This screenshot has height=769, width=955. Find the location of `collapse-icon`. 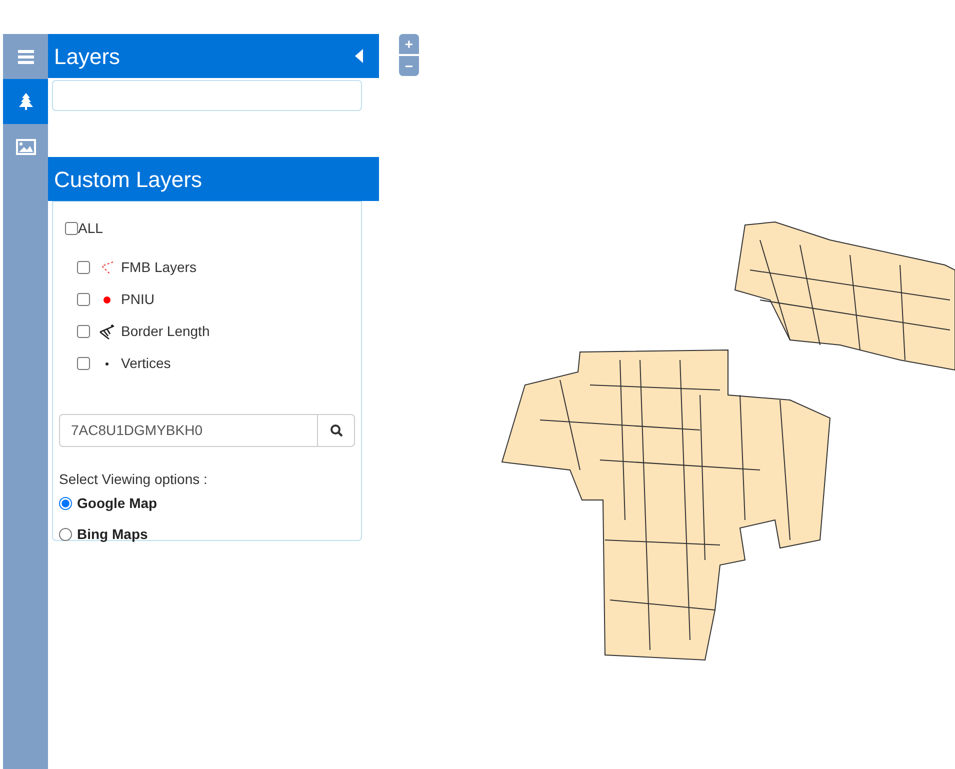

collapse-icon is located at coordinates (359, 56).